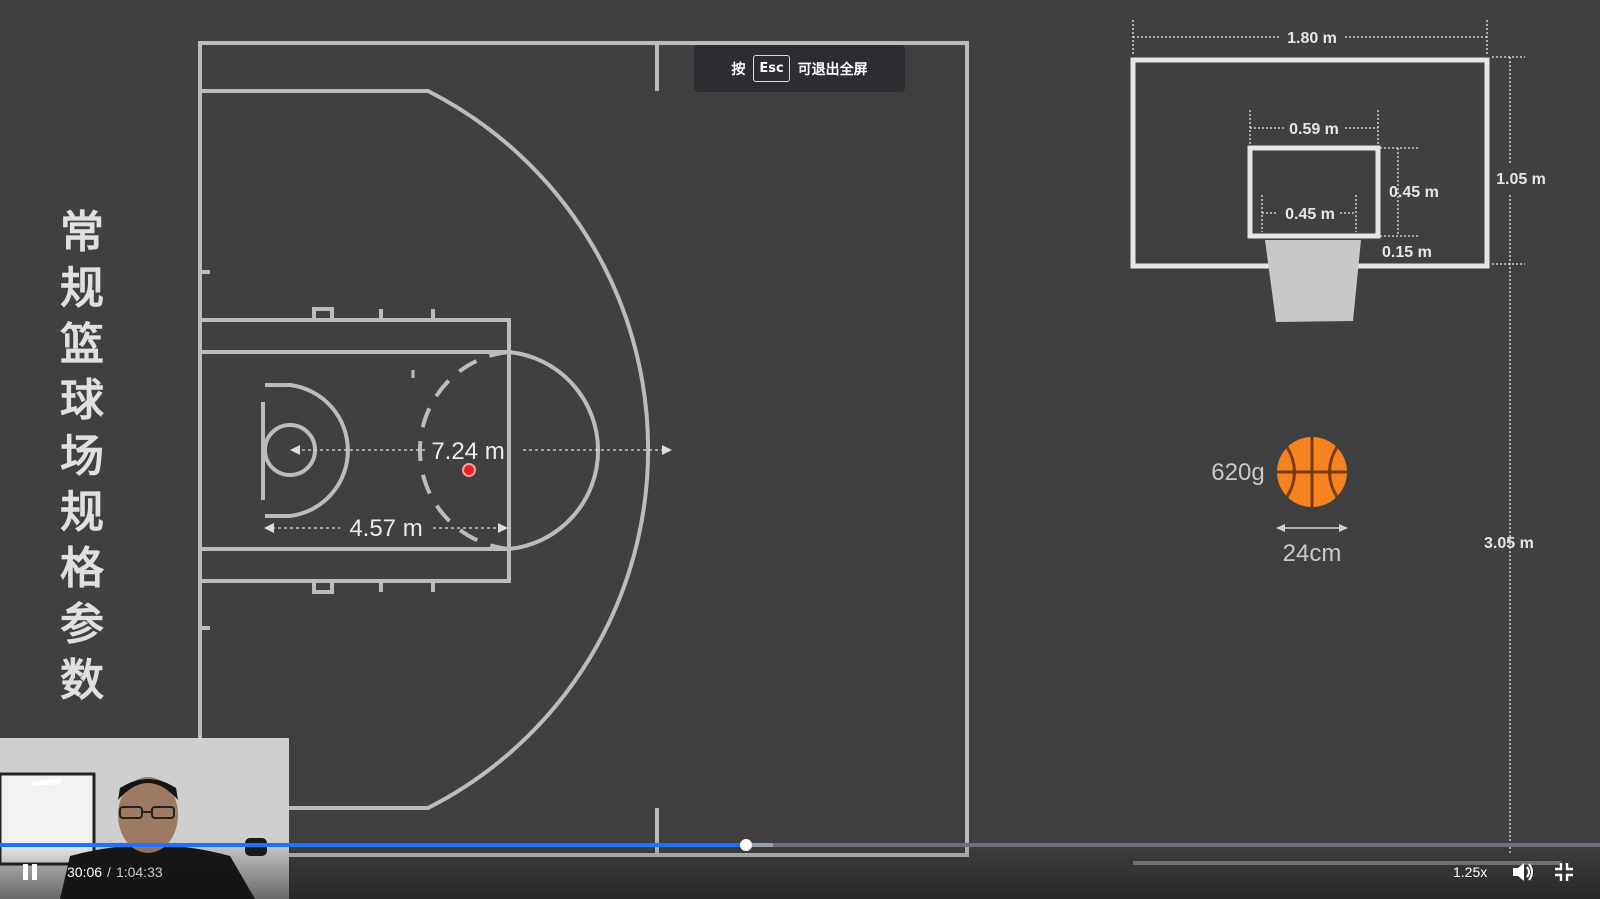  Describe the element at coordinates (1509, 543) in the screenshot. I see `hoop-height: 3.05 m` at that location.